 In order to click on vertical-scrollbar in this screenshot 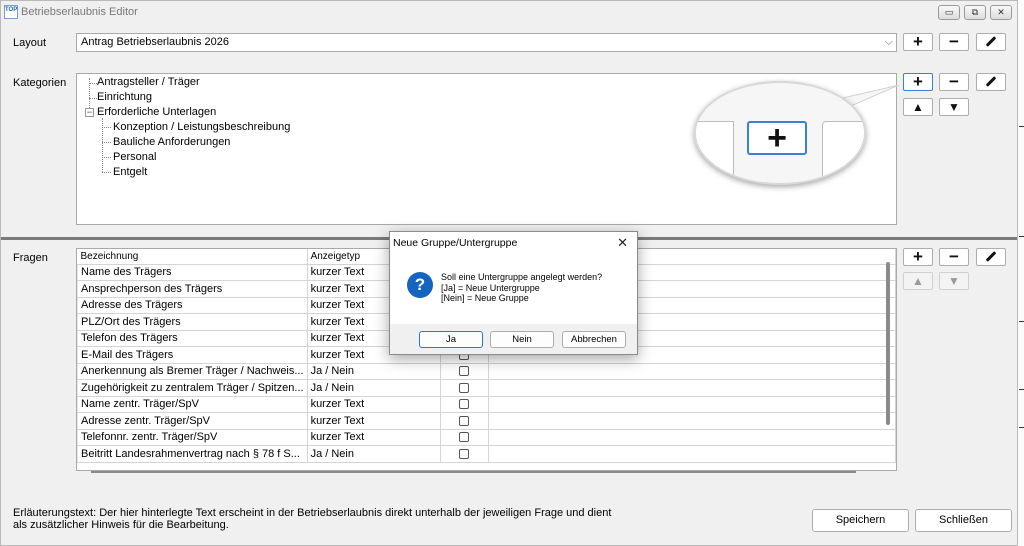, I will do `click(888, 343)`.